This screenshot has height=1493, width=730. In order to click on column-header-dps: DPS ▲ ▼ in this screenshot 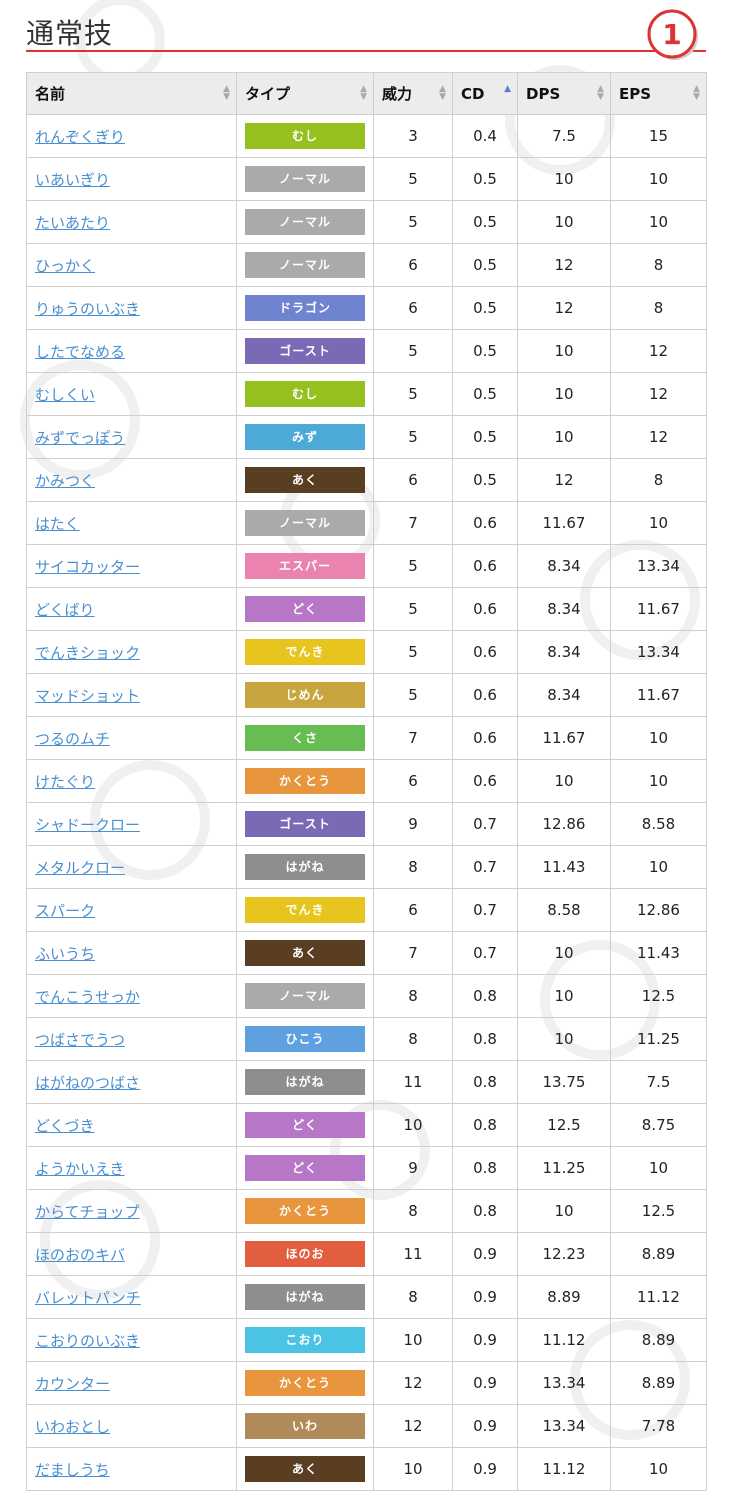, I will do `click(564, 93)`.